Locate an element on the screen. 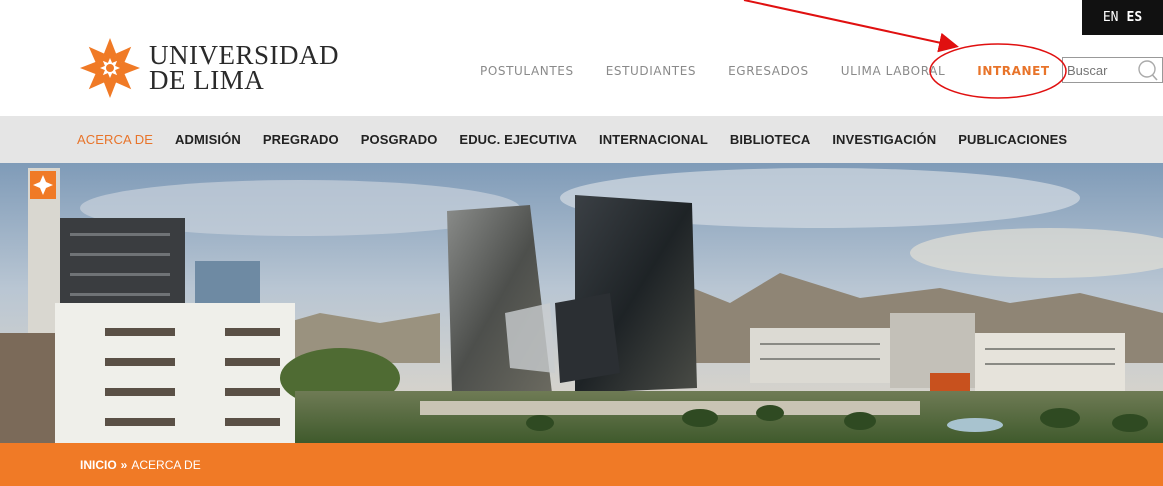 Image resolution: width=1163 pixels, height=486 pixels. lang-es-link: ES is located at coordinates (1135, 17).